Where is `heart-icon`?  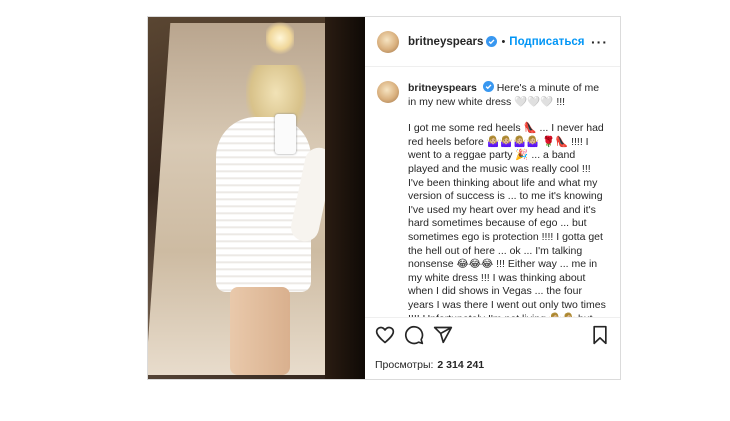 heart-icon is located at coordinates (385, 335).